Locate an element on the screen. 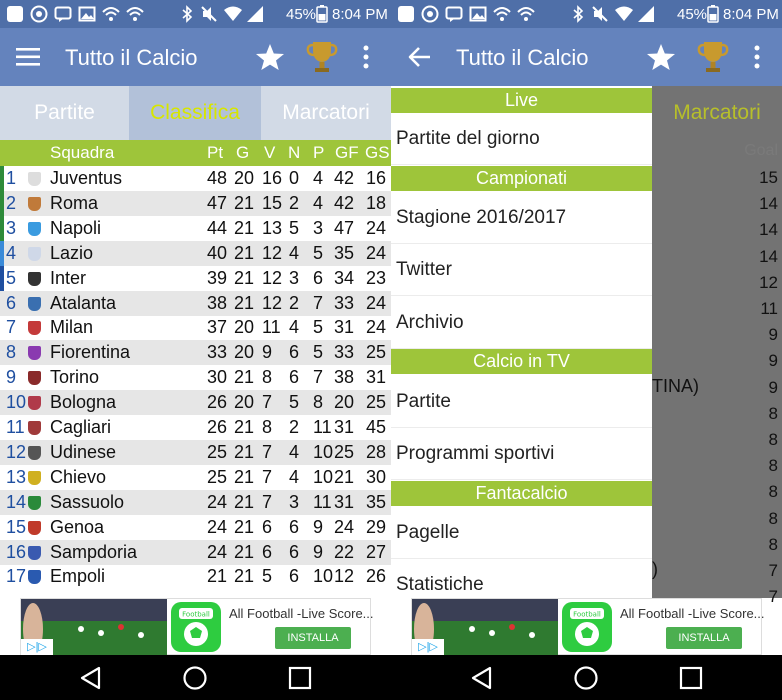  stat-pt: 37 is located at coordinates (217, 327).